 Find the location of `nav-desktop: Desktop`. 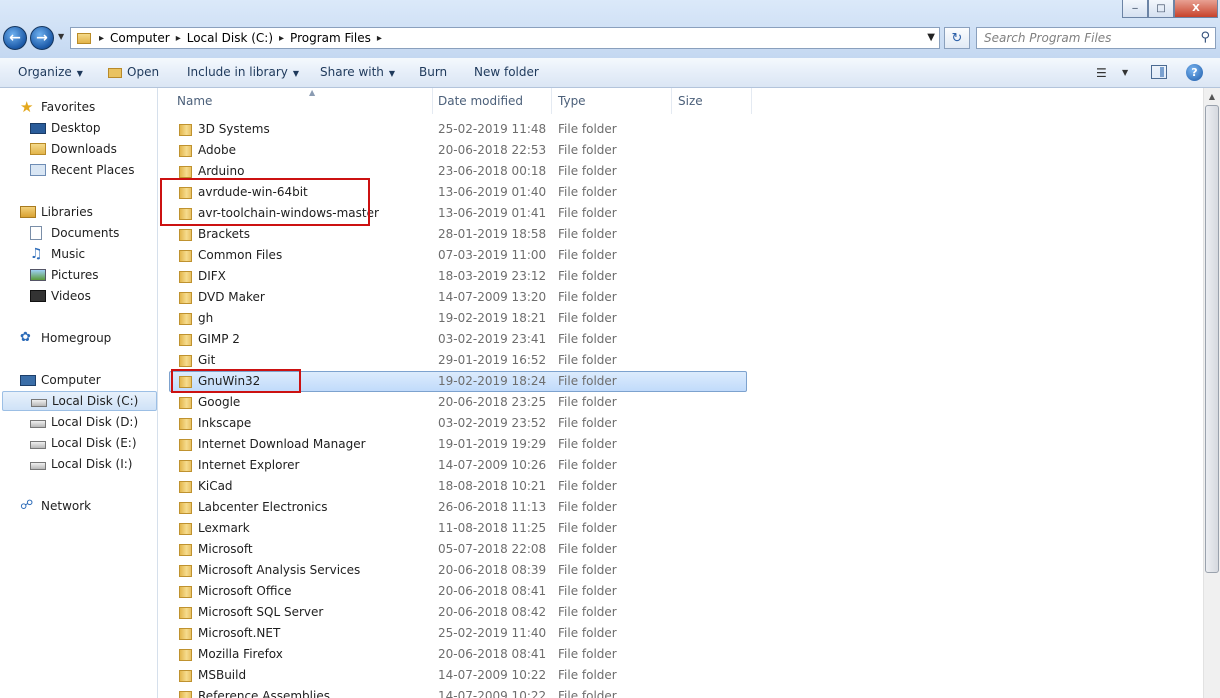

nav-desktop: Desktop is located at coordinates (65, 128).